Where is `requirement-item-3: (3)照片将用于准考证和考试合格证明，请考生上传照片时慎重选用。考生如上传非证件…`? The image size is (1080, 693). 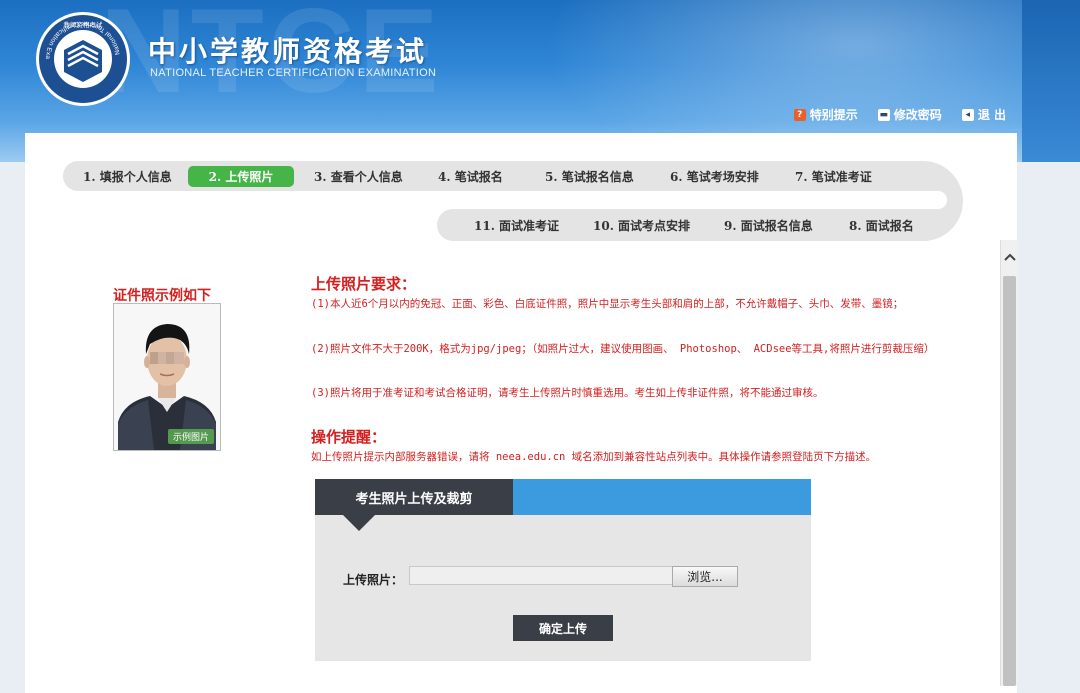 requirement-item-3: (3)照片将用于准考证和考试合格证明，请考生上传照片时慎重选用。考生如上传非证件… is located at coordinates (567, 393).